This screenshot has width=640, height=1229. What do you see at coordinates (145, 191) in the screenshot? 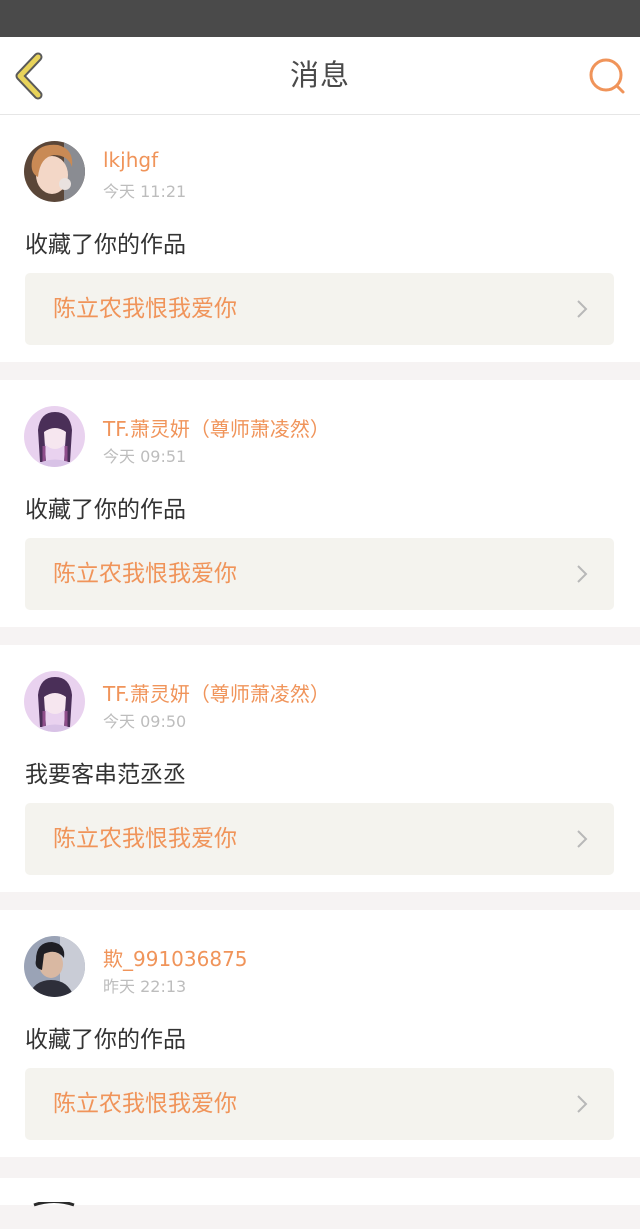
I see `timestamp: 今天 11:21` at bounding box center [145, 191].